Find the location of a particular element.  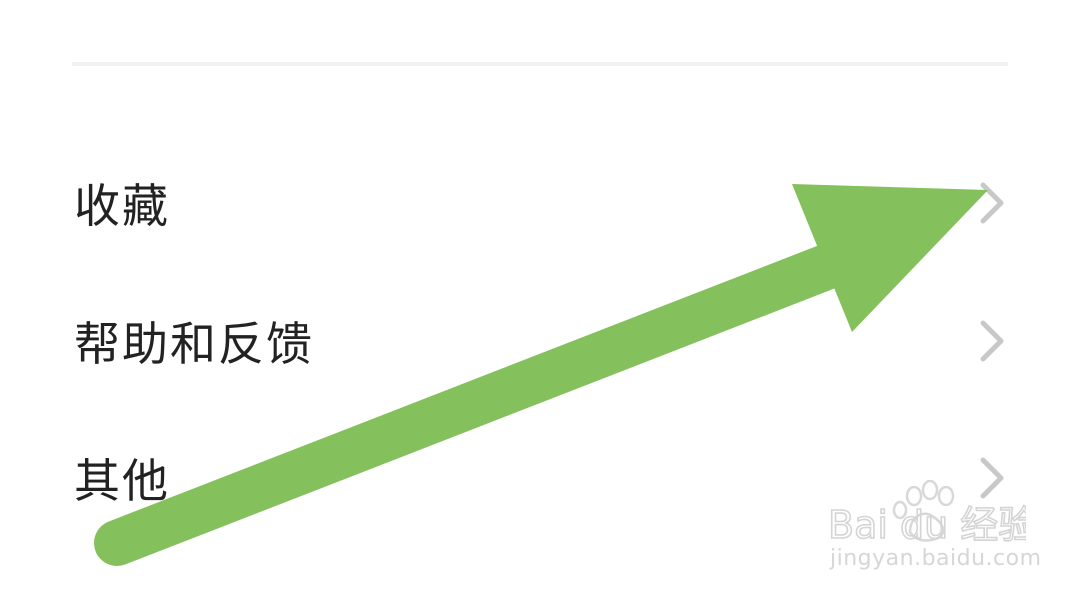

watermark-url: jingyan.baidu.com is located at coordinates (936, 558).